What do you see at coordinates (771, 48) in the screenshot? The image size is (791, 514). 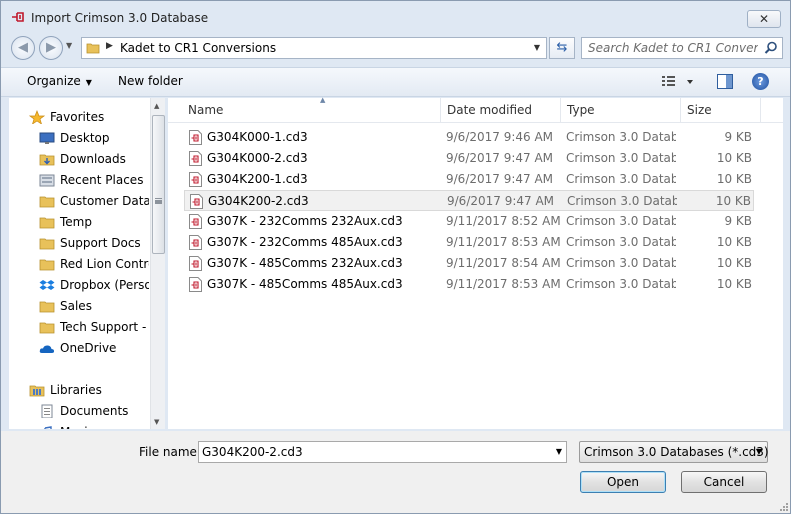 I see `search-icon` at bounding box center [771, 48].